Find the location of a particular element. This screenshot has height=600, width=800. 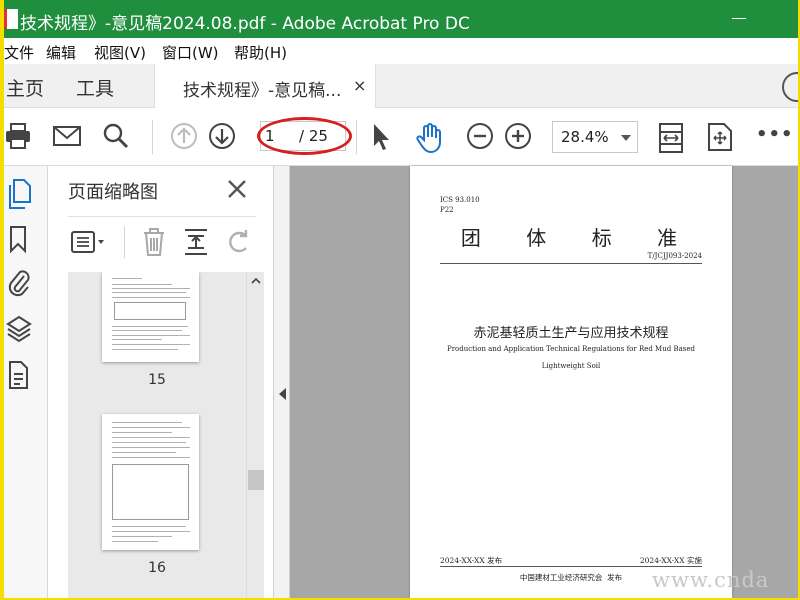

chevron-up-icon is located at coordinates (256, 281).